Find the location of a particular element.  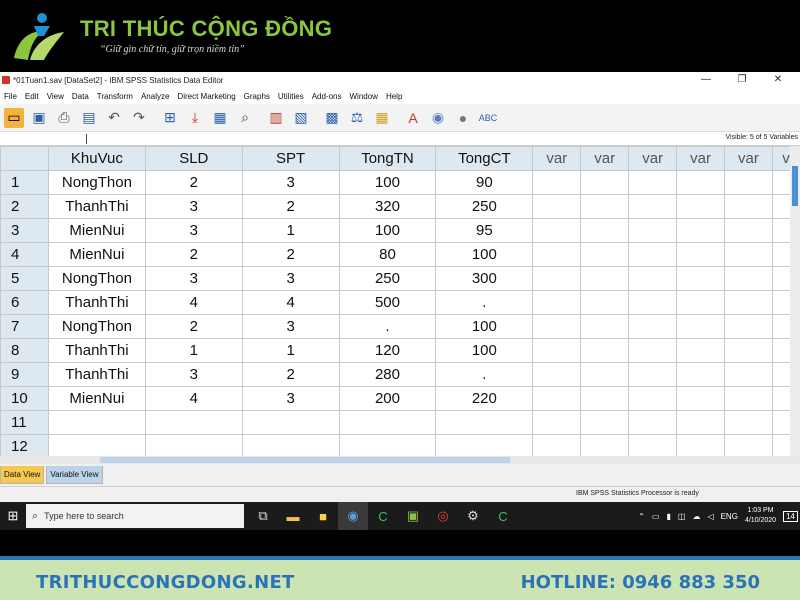

dialog-recall-icon: ▤ is located at coordinates (89, 118).